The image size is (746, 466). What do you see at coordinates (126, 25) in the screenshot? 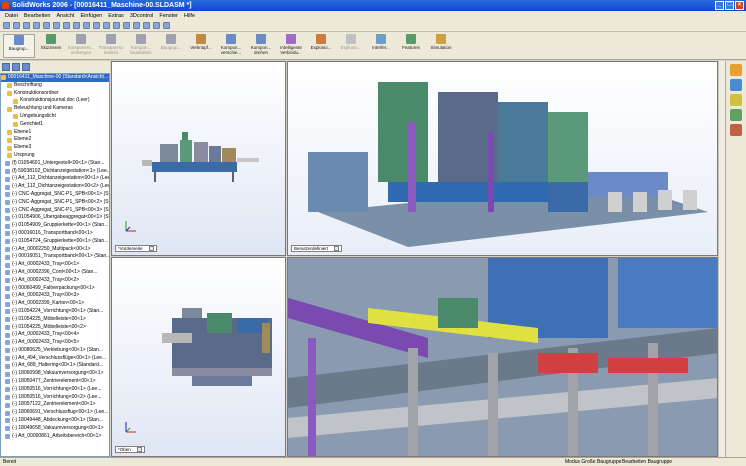
I see `shaded-icon` at bounding box center [126, 25].